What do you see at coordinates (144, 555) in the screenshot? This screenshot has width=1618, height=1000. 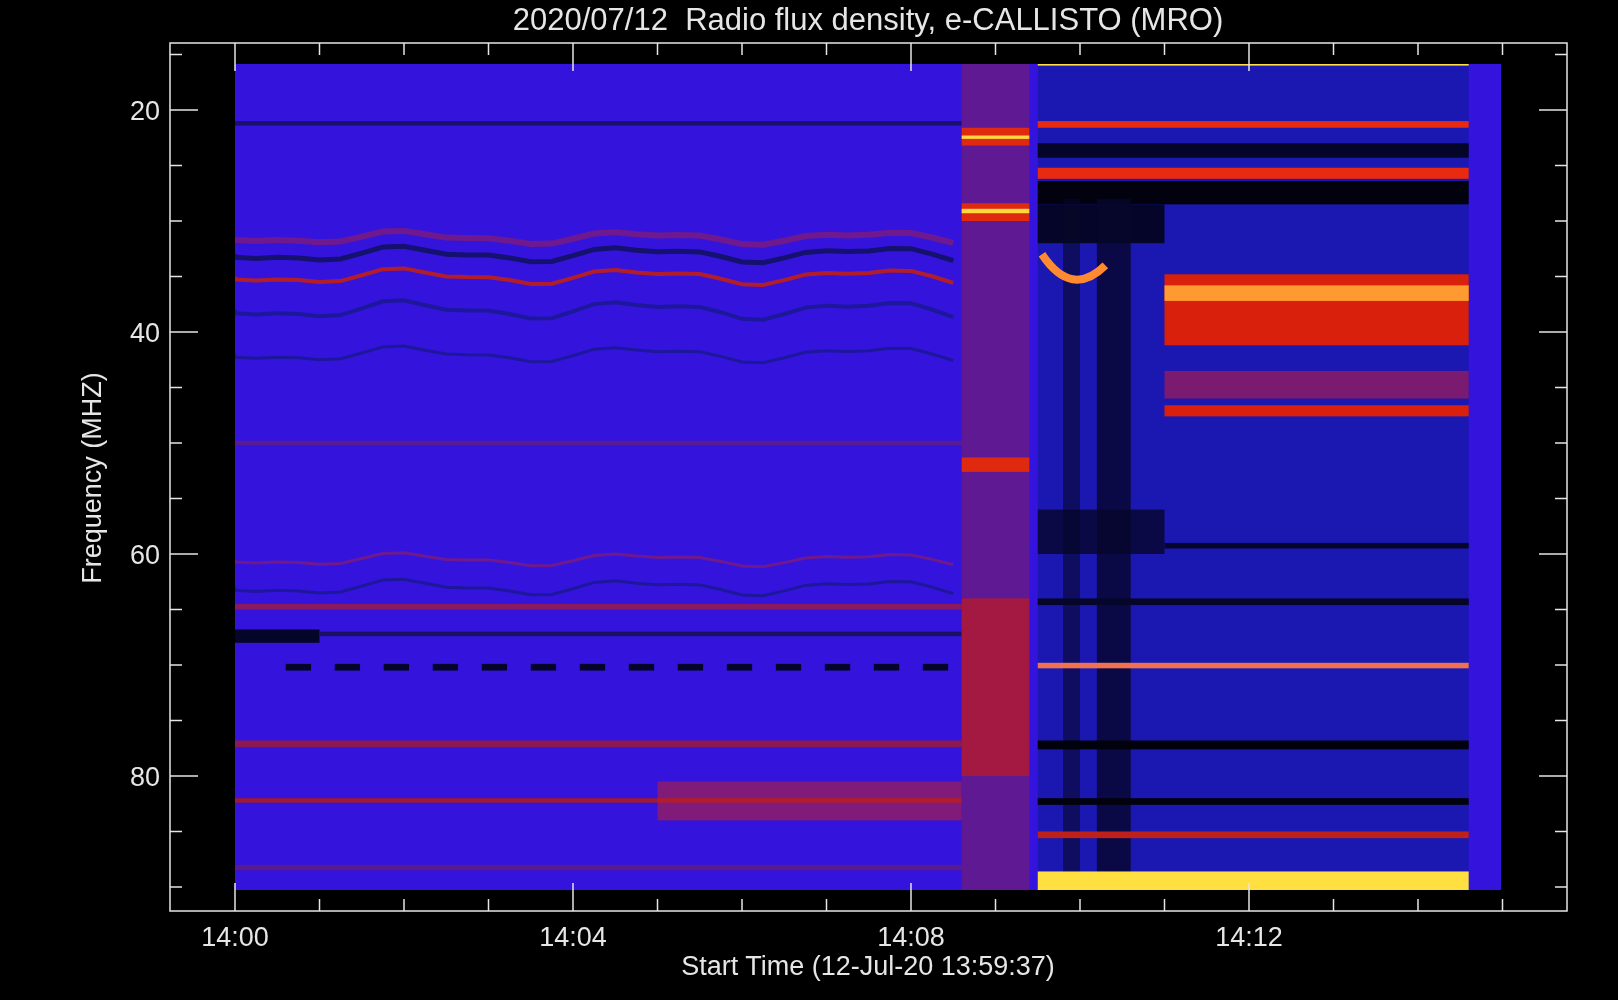 I see `tick-label: 60` at bounding box center [144, 555].